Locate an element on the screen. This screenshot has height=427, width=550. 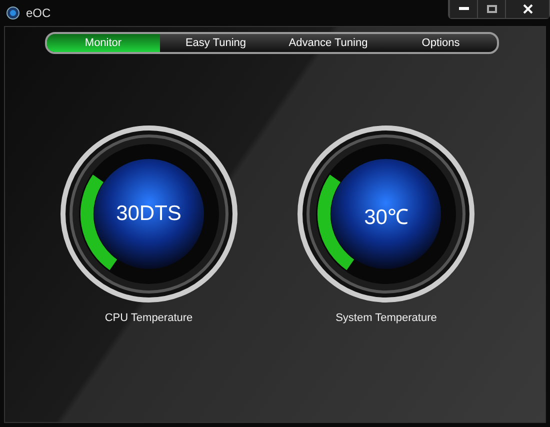
temperature-reading: 30DTS is located at coordinates (148, 214).